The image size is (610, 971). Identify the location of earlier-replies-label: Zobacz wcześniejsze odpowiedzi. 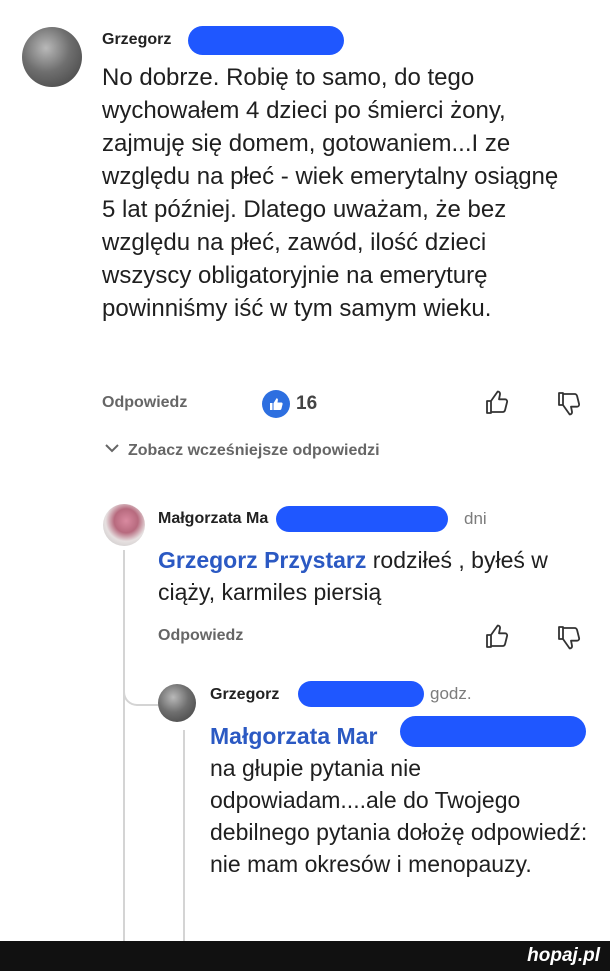
(254, 450).